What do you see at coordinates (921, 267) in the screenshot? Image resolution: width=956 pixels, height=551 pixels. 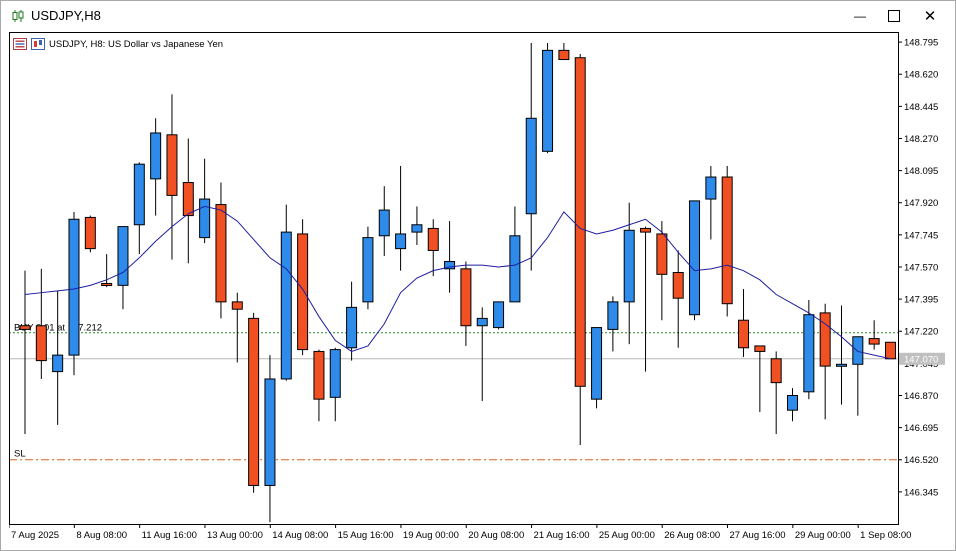 I see `y-tick-label: 147.570` at bounding box center [921, 267].